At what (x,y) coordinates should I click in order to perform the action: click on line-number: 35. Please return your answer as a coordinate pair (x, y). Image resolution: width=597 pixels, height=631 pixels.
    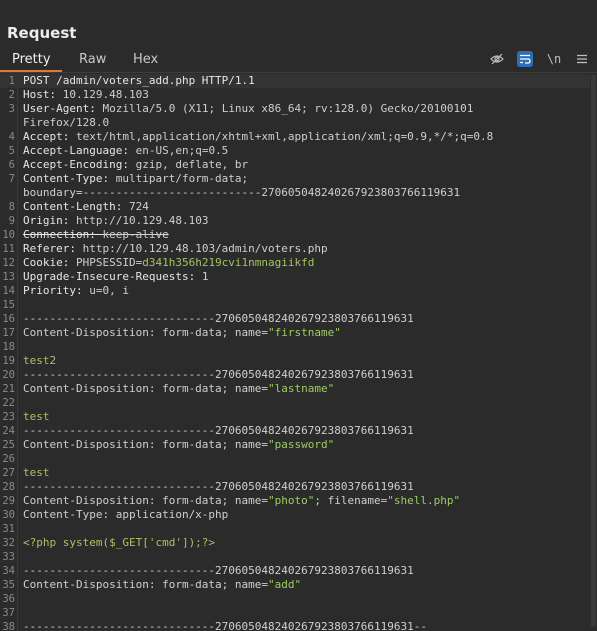
    Looking at the image, I should click on (8, 585).